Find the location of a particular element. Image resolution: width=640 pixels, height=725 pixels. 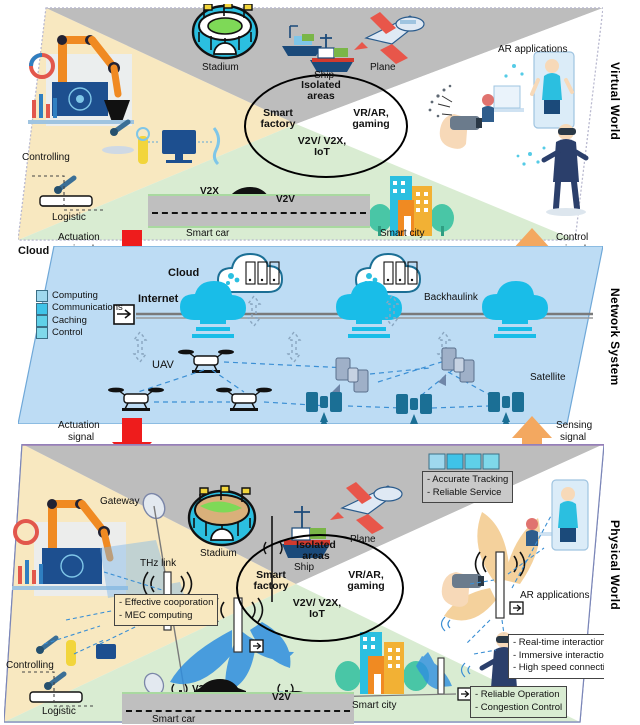

sensing-signal-bottom-label-l2: signal is located at coordinates (573, 437).